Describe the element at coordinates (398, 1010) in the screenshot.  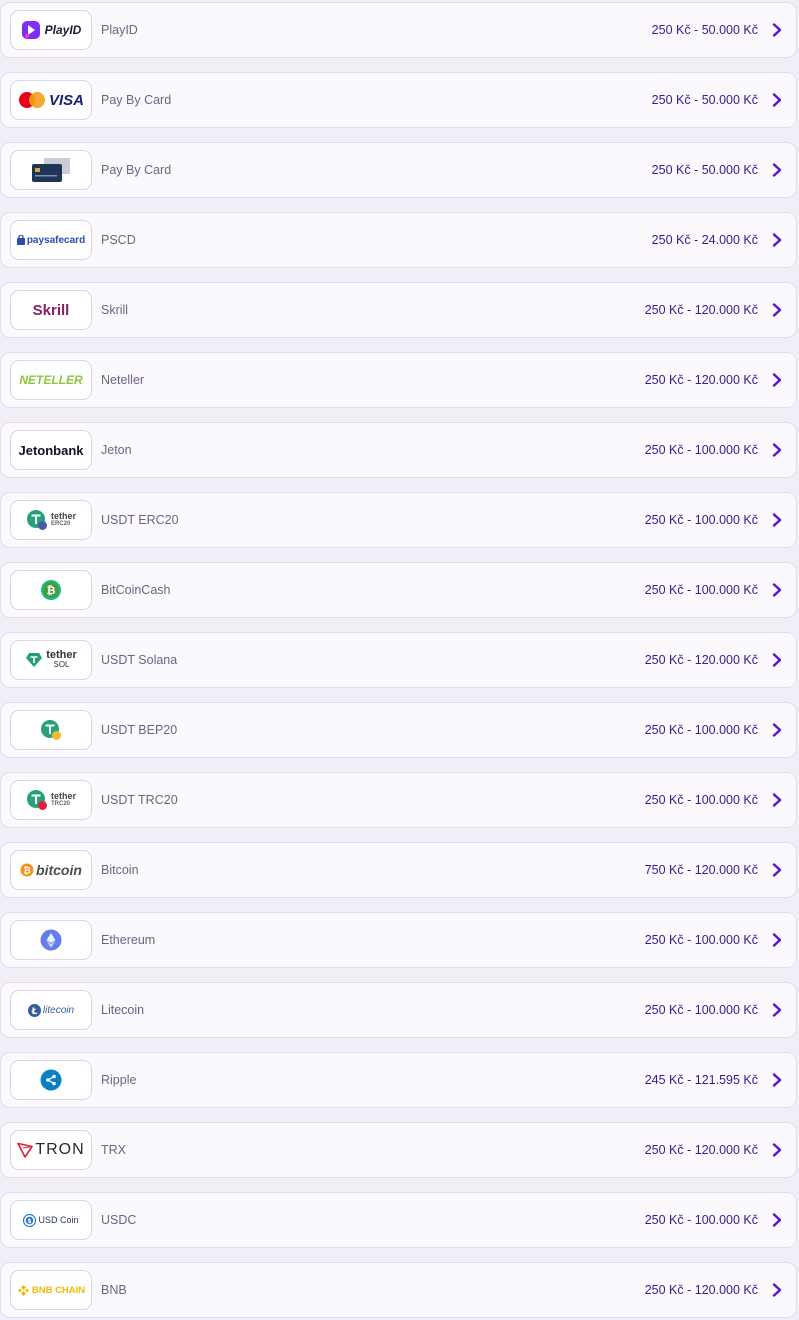
I see `payment-method-litecoin: Ł litecoin Litecoin 250 Kč - 100.000 Kč` at that location.